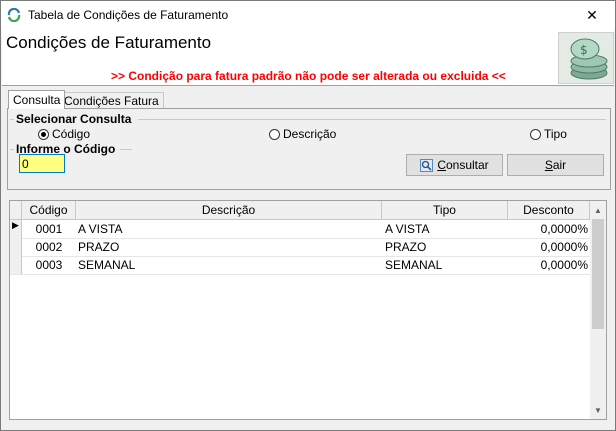 The image size is (616, 431). What do you see at coordinates (109, 42) in the screenshot?
I see `page-title: Condições de Faturamento` at bounding box center [109, 42].